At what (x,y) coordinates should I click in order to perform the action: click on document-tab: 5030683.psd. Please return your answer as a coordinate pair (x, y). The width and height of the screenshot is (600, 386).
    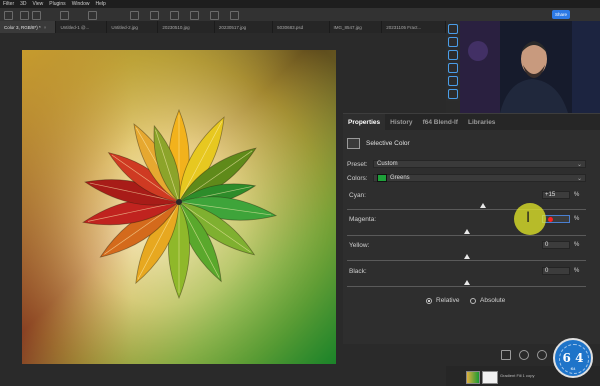
    Looking at the image, I should click on (301, 27).